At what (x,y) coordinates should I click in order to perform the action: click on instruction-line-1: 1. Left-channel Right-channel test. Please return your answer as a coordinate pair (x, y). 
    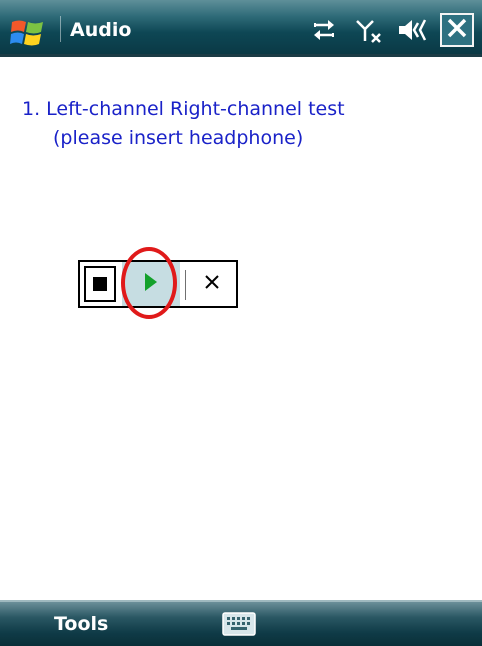
    Looking at the image, I should click on (183, 109).